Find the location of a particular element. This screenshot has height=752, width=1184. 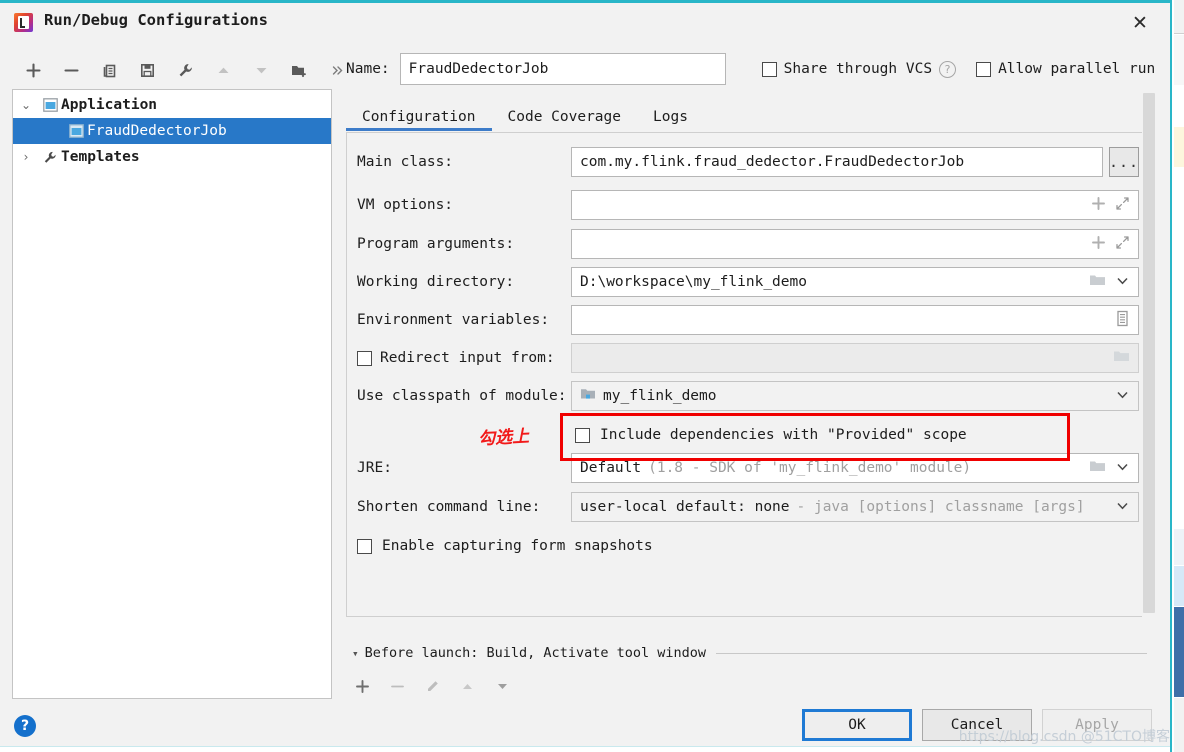

shorten-command-line-value: user-local default: none is located at coordinates (685, 507).